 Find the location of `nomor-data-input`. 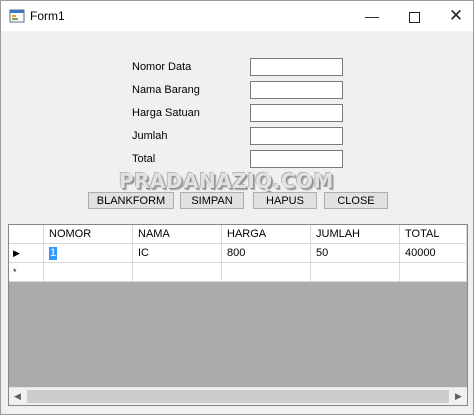

nomor-data-input is located at coordinates (296, 67).